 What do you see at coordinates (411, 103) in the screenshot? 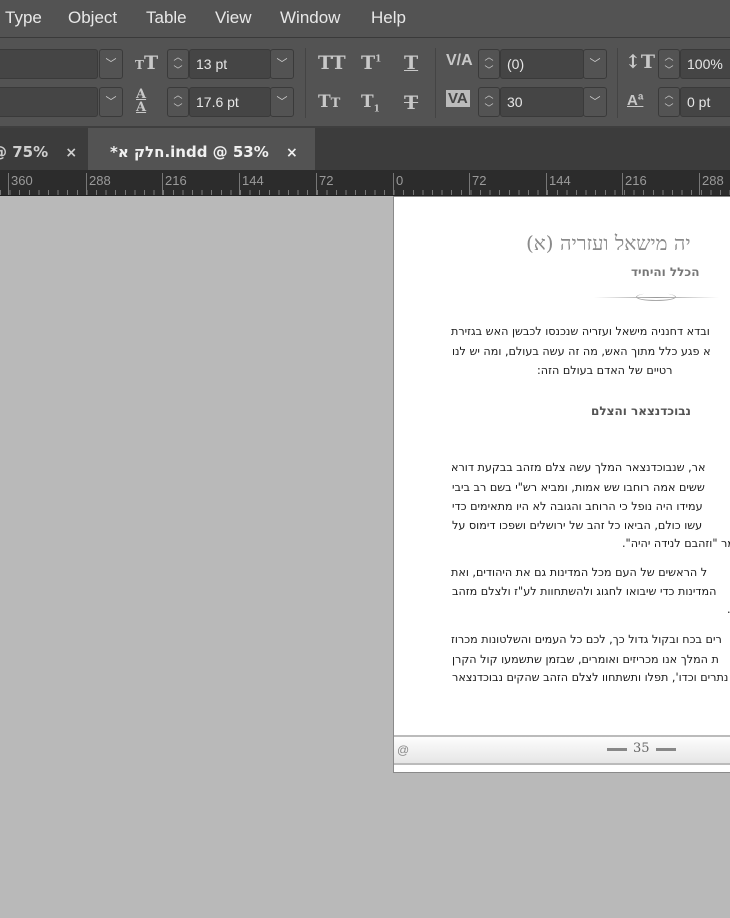
I see `strikethrough-icon: T` at bounding box center [411, 103].